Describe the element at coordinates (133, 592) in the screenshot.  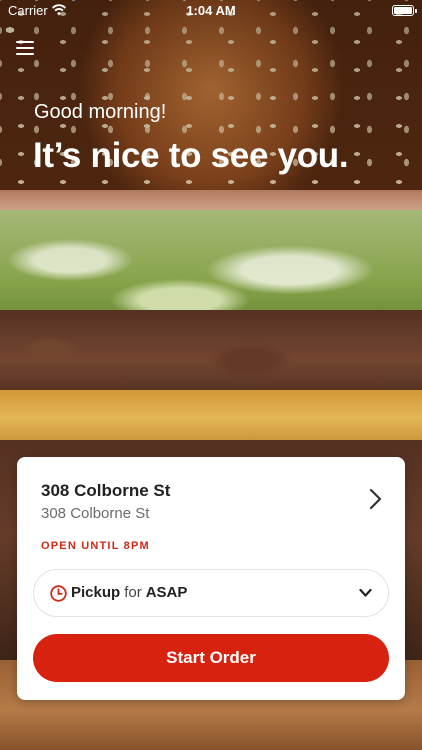
I see `pickup-for: for` at that location.